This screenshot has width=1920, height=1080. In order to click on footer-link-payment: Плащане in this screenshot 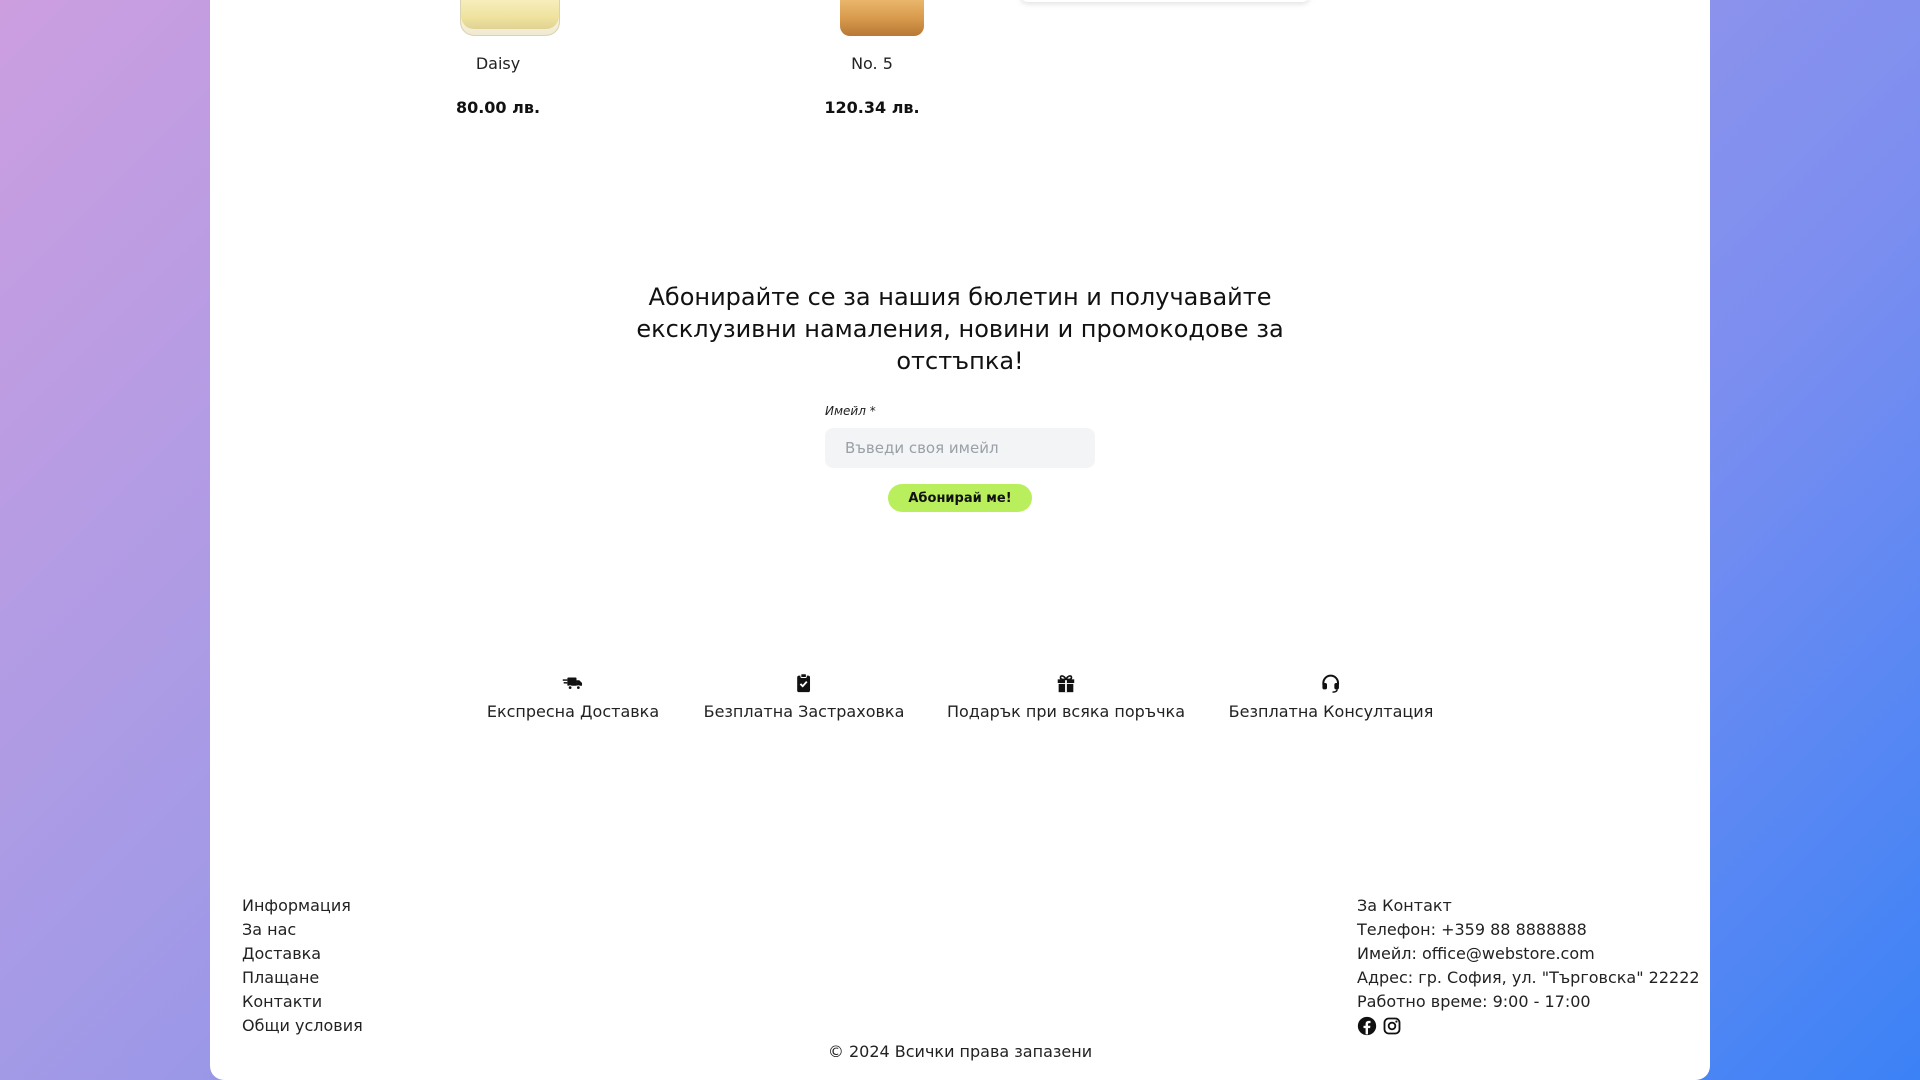, I will do `click(302, 978)`.